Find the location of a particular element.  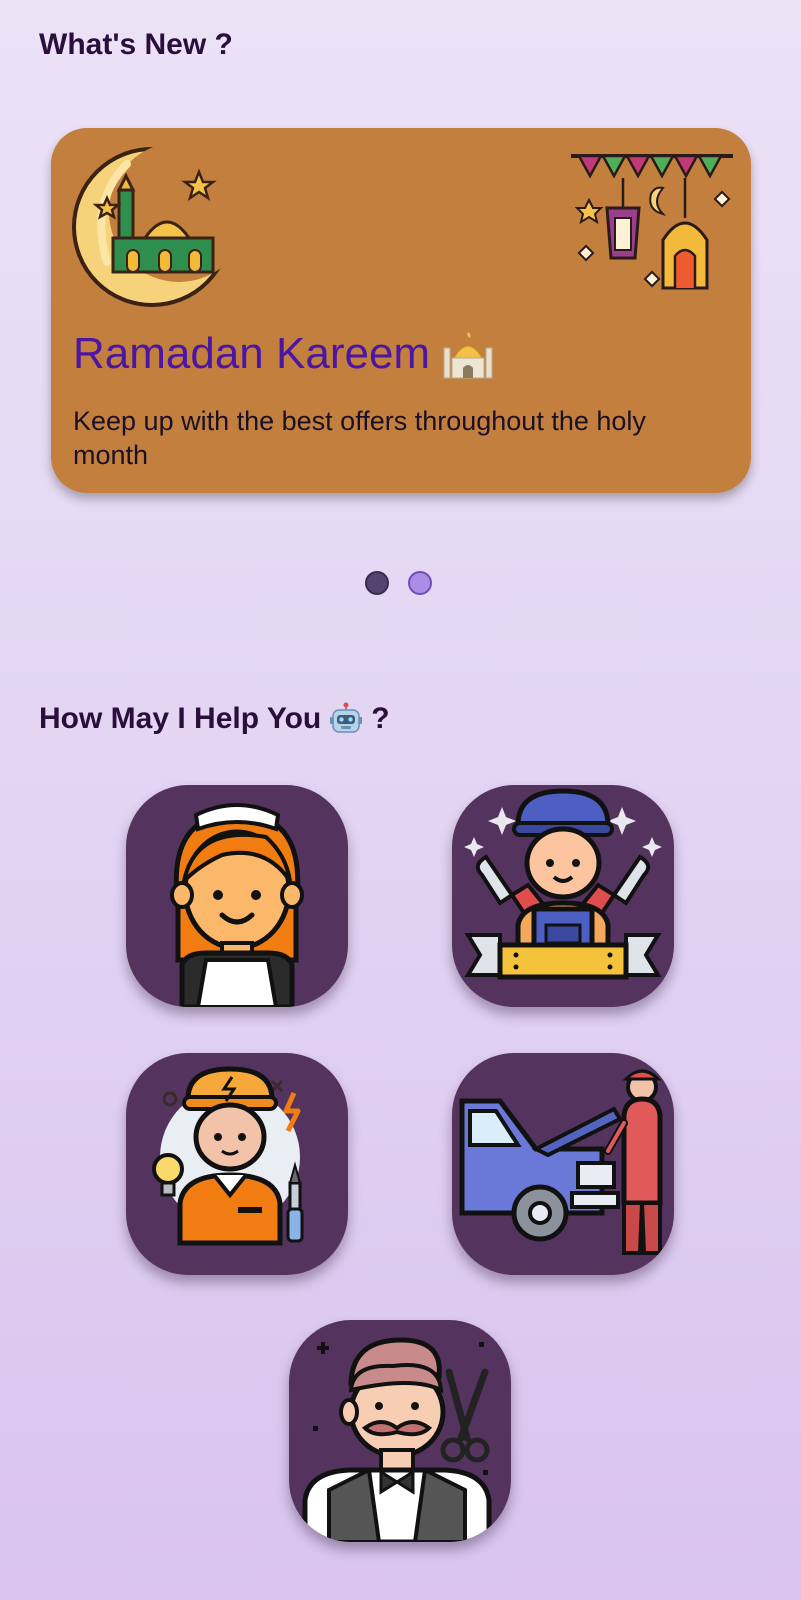

robot-emoji-icon is located at coordinates (346, 717).